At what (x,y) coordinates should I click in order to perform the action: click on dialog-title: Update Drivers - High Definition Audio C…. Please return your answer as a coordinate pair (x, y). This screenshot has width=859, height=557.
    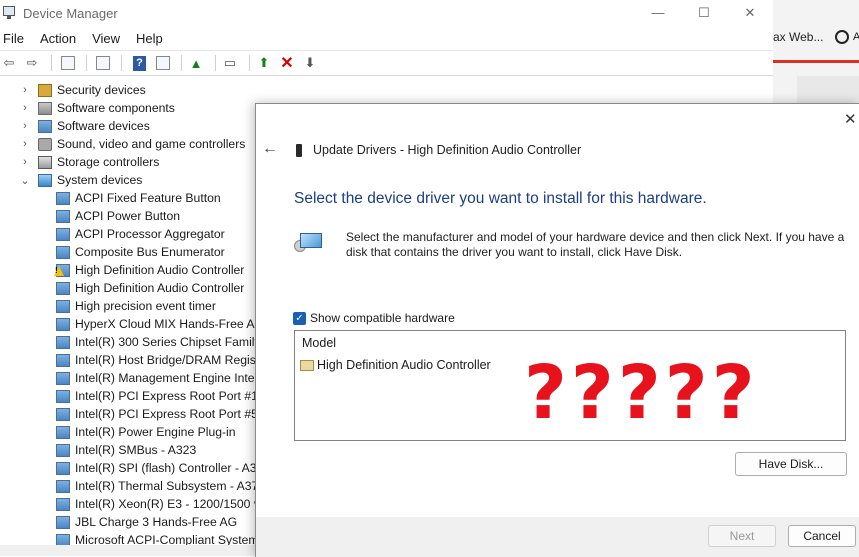
    Looking at the image, I should click on (447, 150).